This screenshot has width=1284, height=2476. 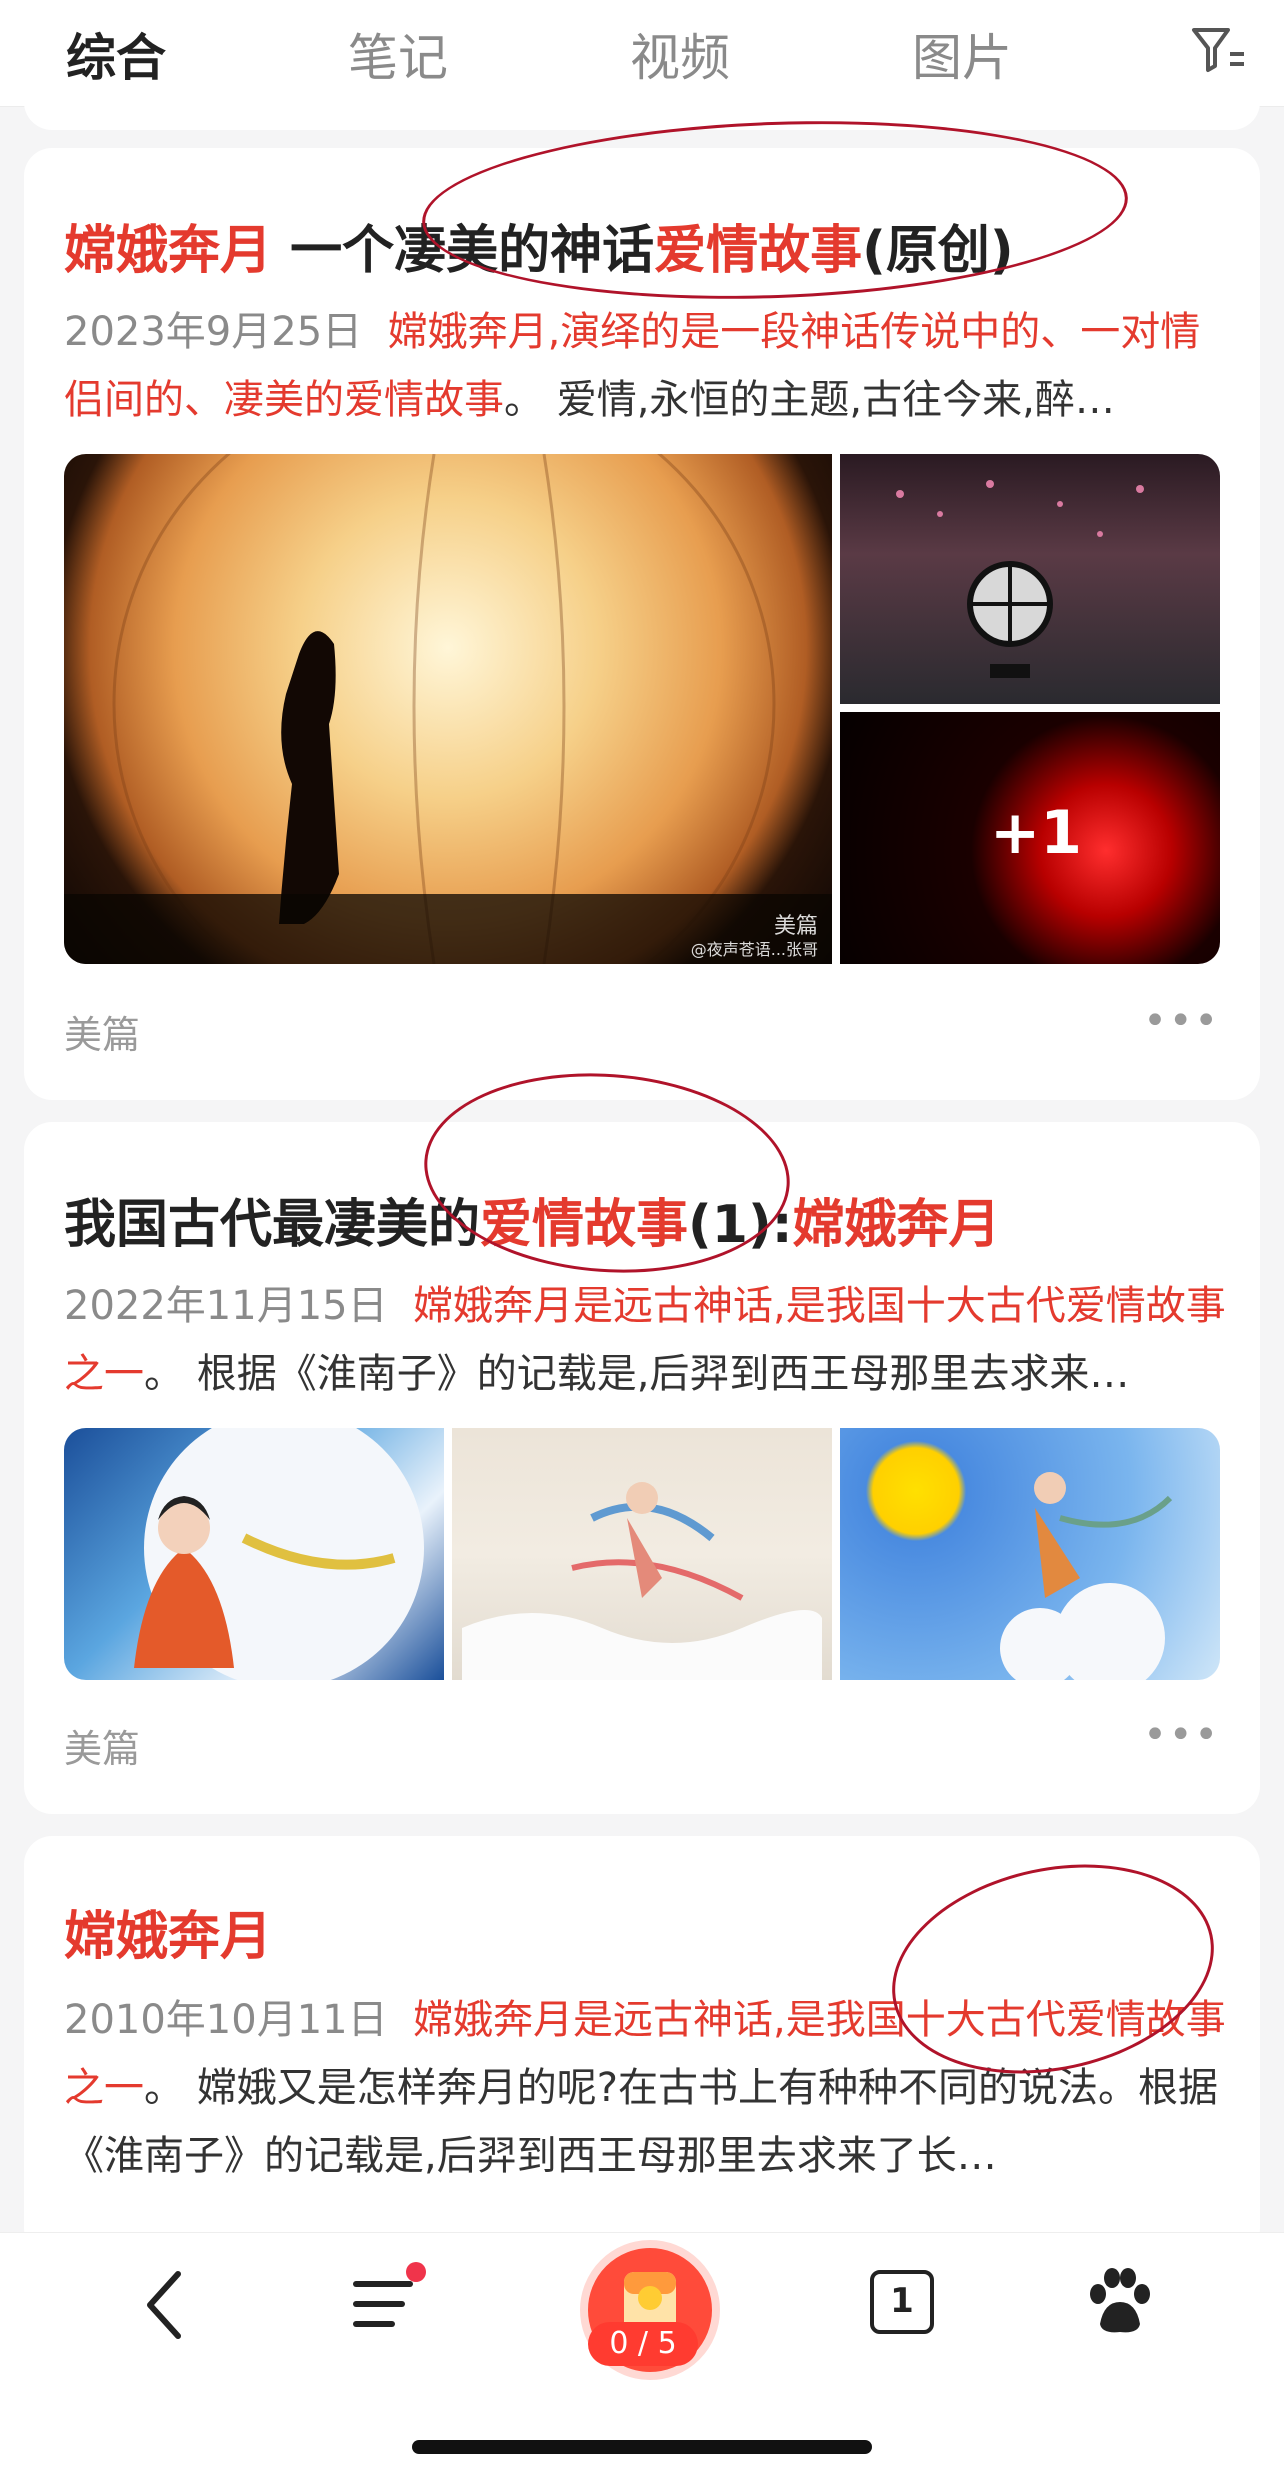 I want to click on baidu-paw-icon, so click(x=1119, y=2302).